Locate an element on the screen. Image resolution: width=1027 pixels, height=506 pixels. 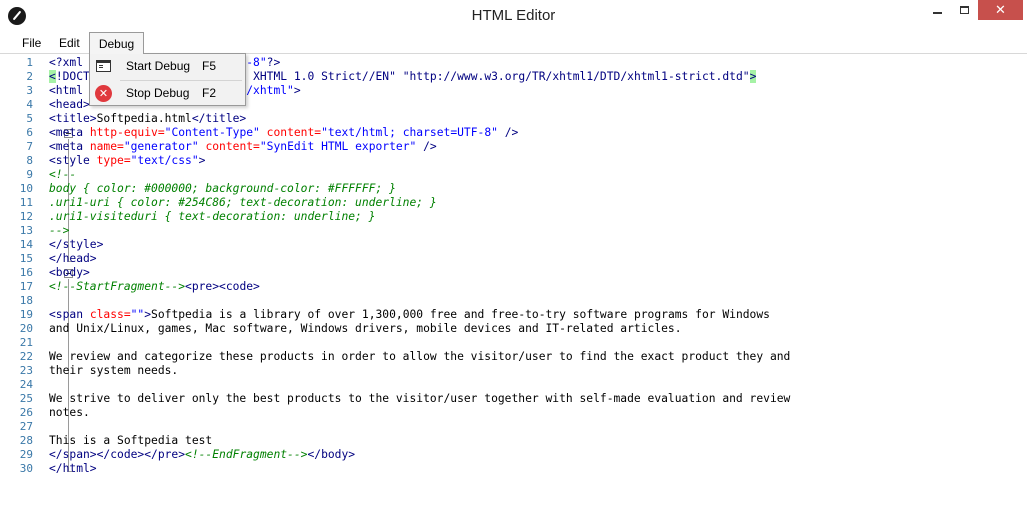
code-token: </style> is located at coordinates (76, 244).